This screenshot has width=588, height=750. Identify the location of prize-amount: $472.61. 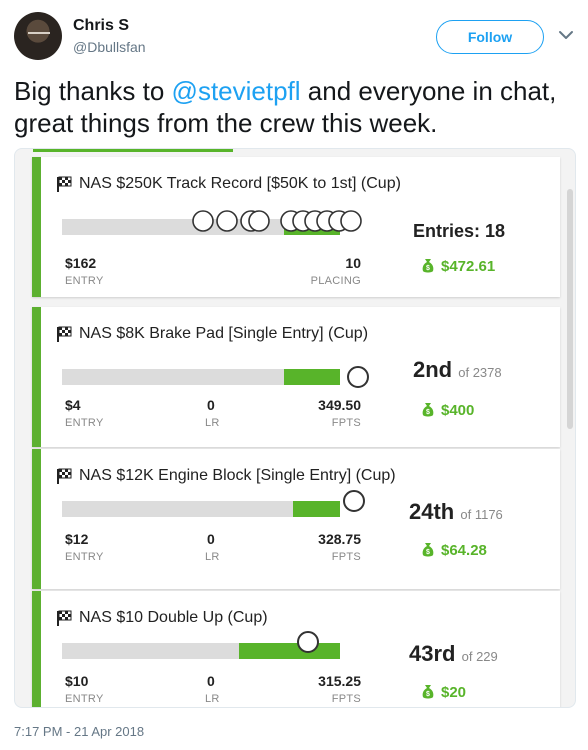
(468, 266).